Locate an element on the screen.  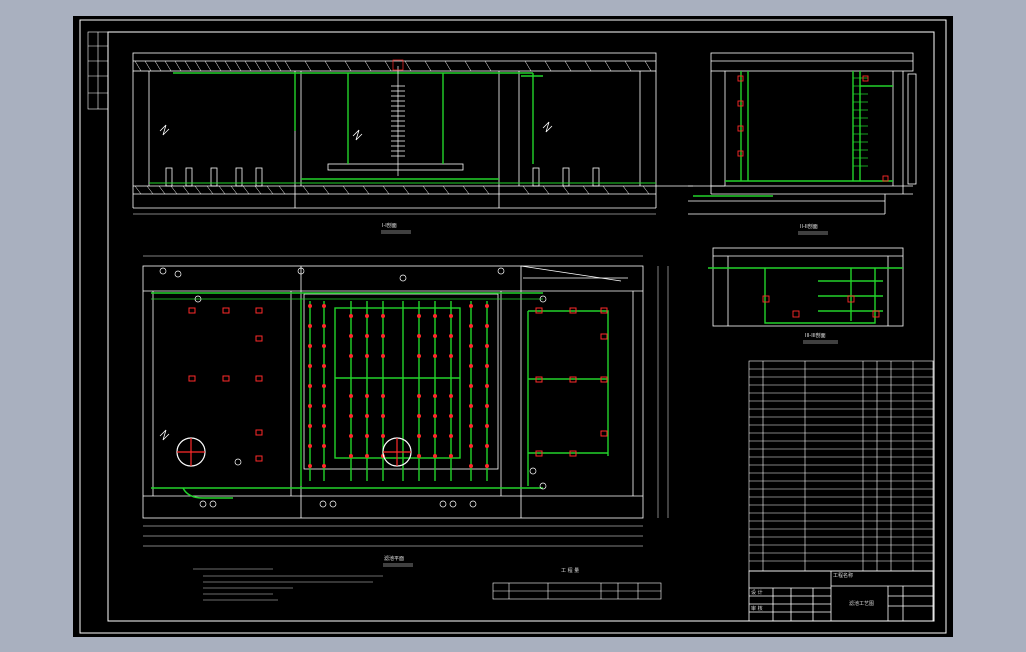
title-block-checker: 审 核 is located at coordinates (757, 609).